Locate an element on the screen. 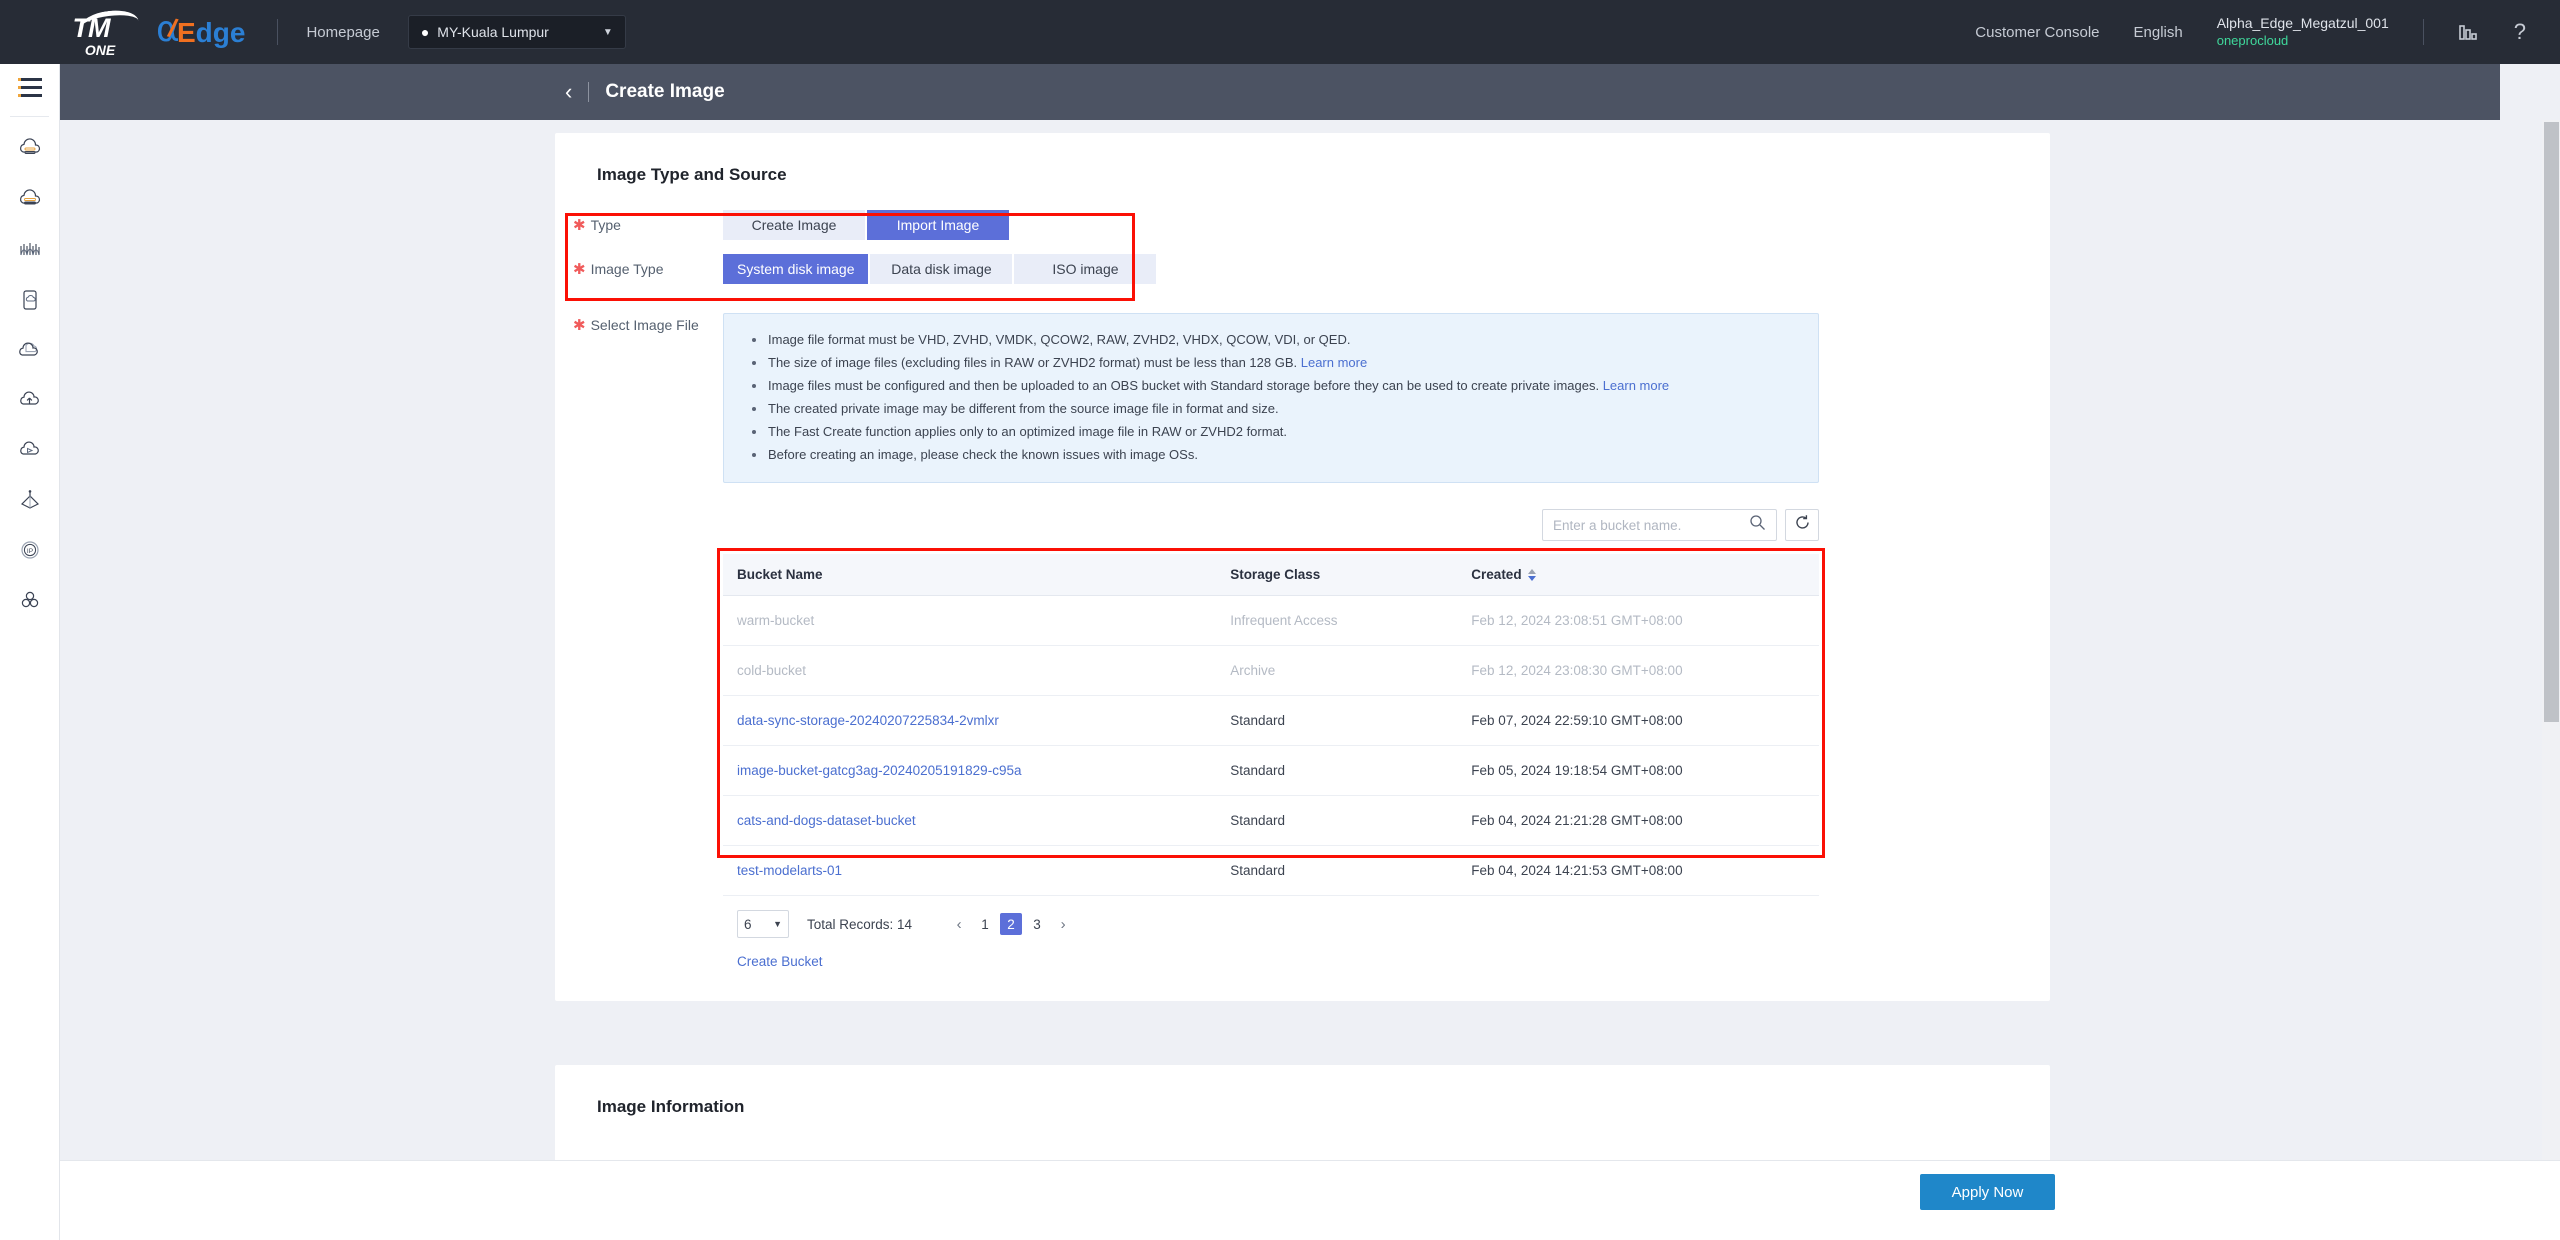 The image size is (2560, 1240). column-created-label: Created is located at coordinates (1496, 574).